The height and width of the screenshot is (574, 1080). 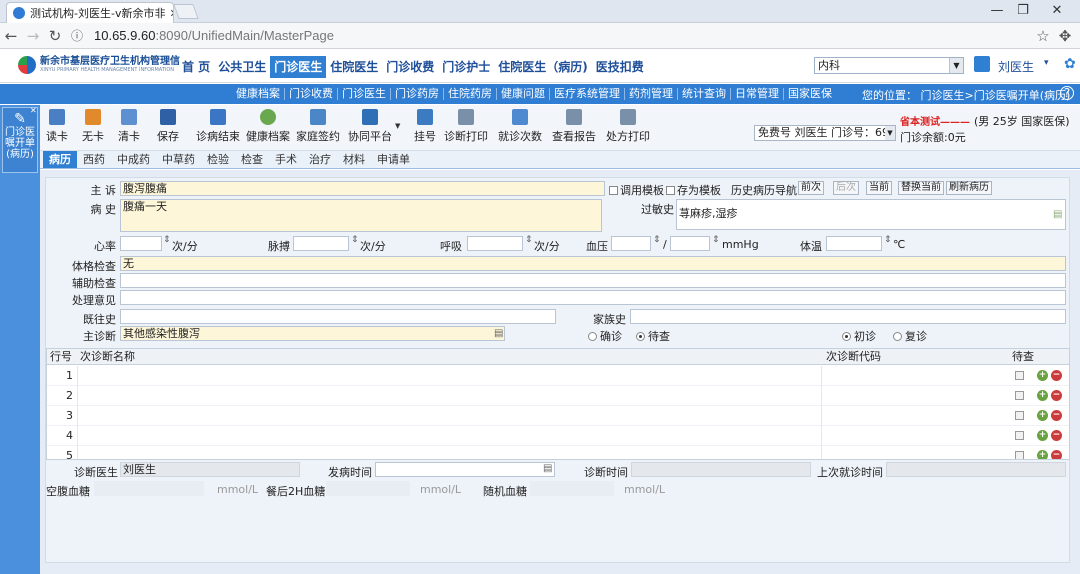 I want to click on heart-rate-spinner-icon: ⇕, so click(x=167, y=240).